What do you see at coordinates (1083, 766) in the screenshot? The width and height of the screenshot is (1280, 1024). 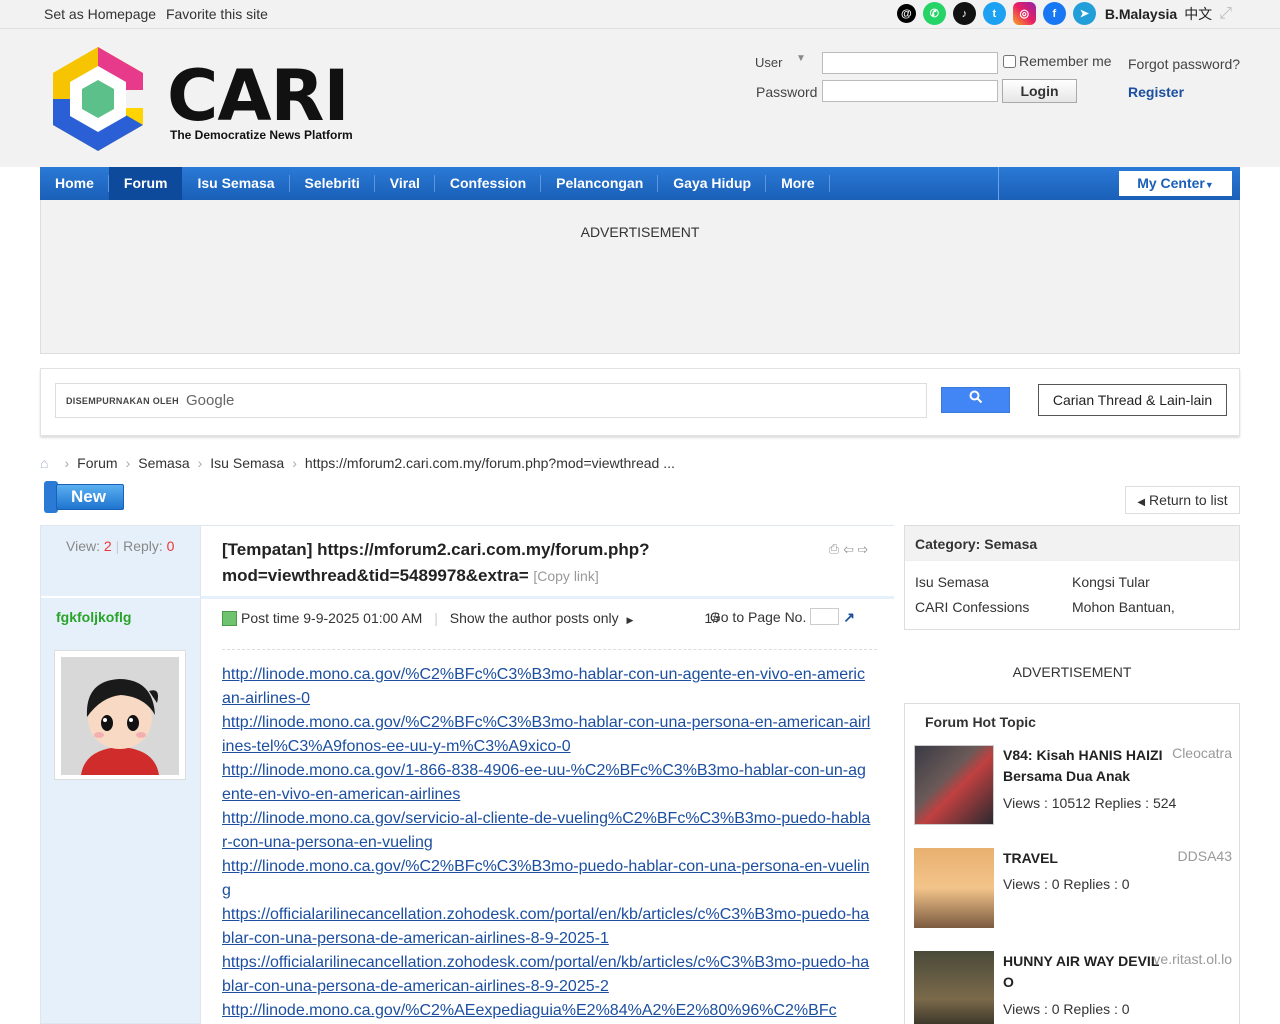 I see `hot-topic-title: V84: Kisah HANIS HAIZI Bersama Dua Anak` at bounding box center [1083, 766].